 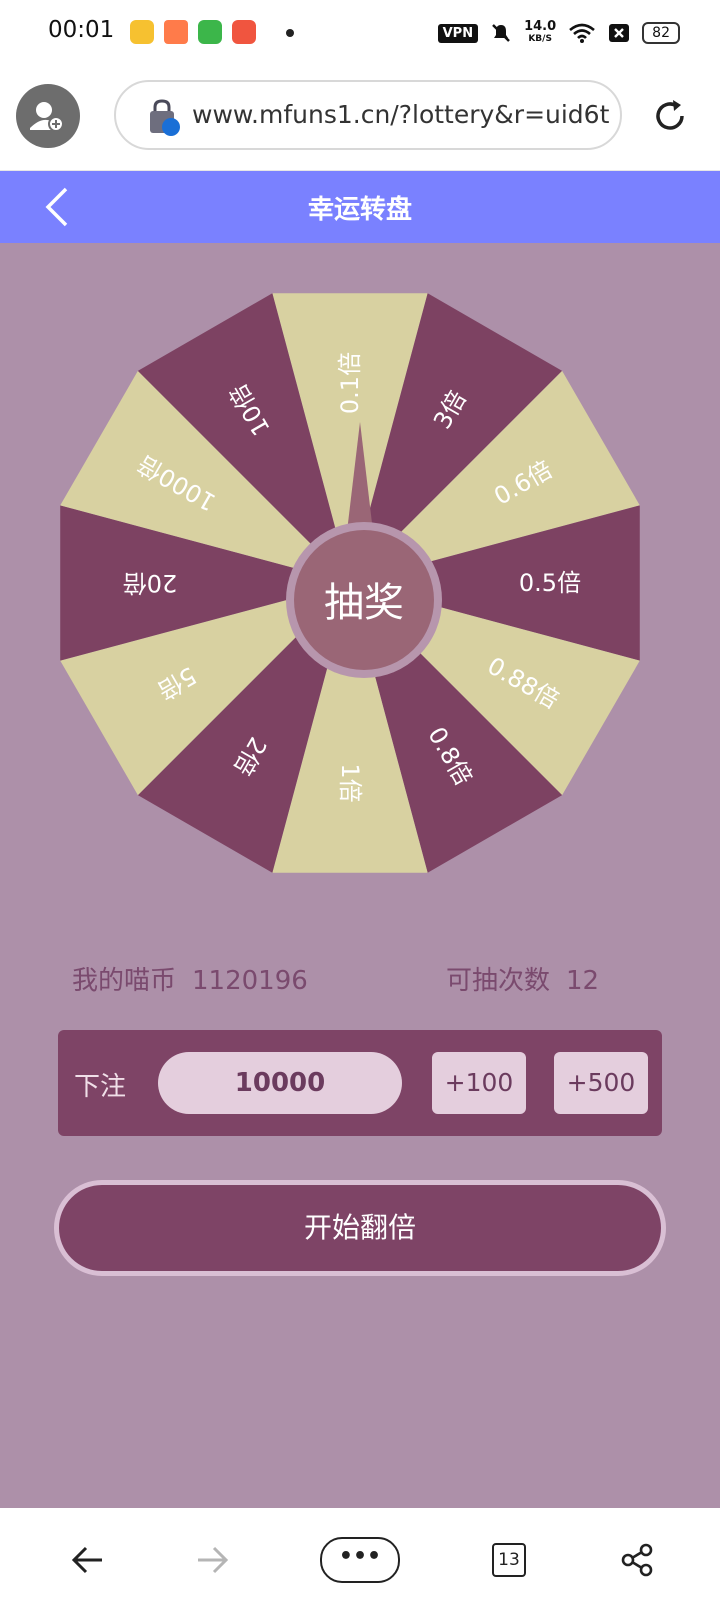 I want to click on page-title: 幸运转盘, so click(x=359, y=210).